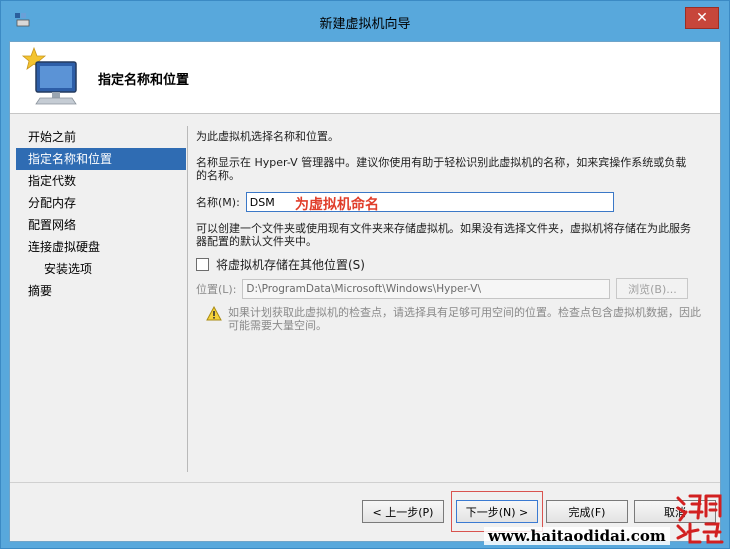 This screenshot has width=730, height=549. Describe the element at coordinates (101, 137) in the screenshot. I see `nav-step-0: 开始之前` at that location.